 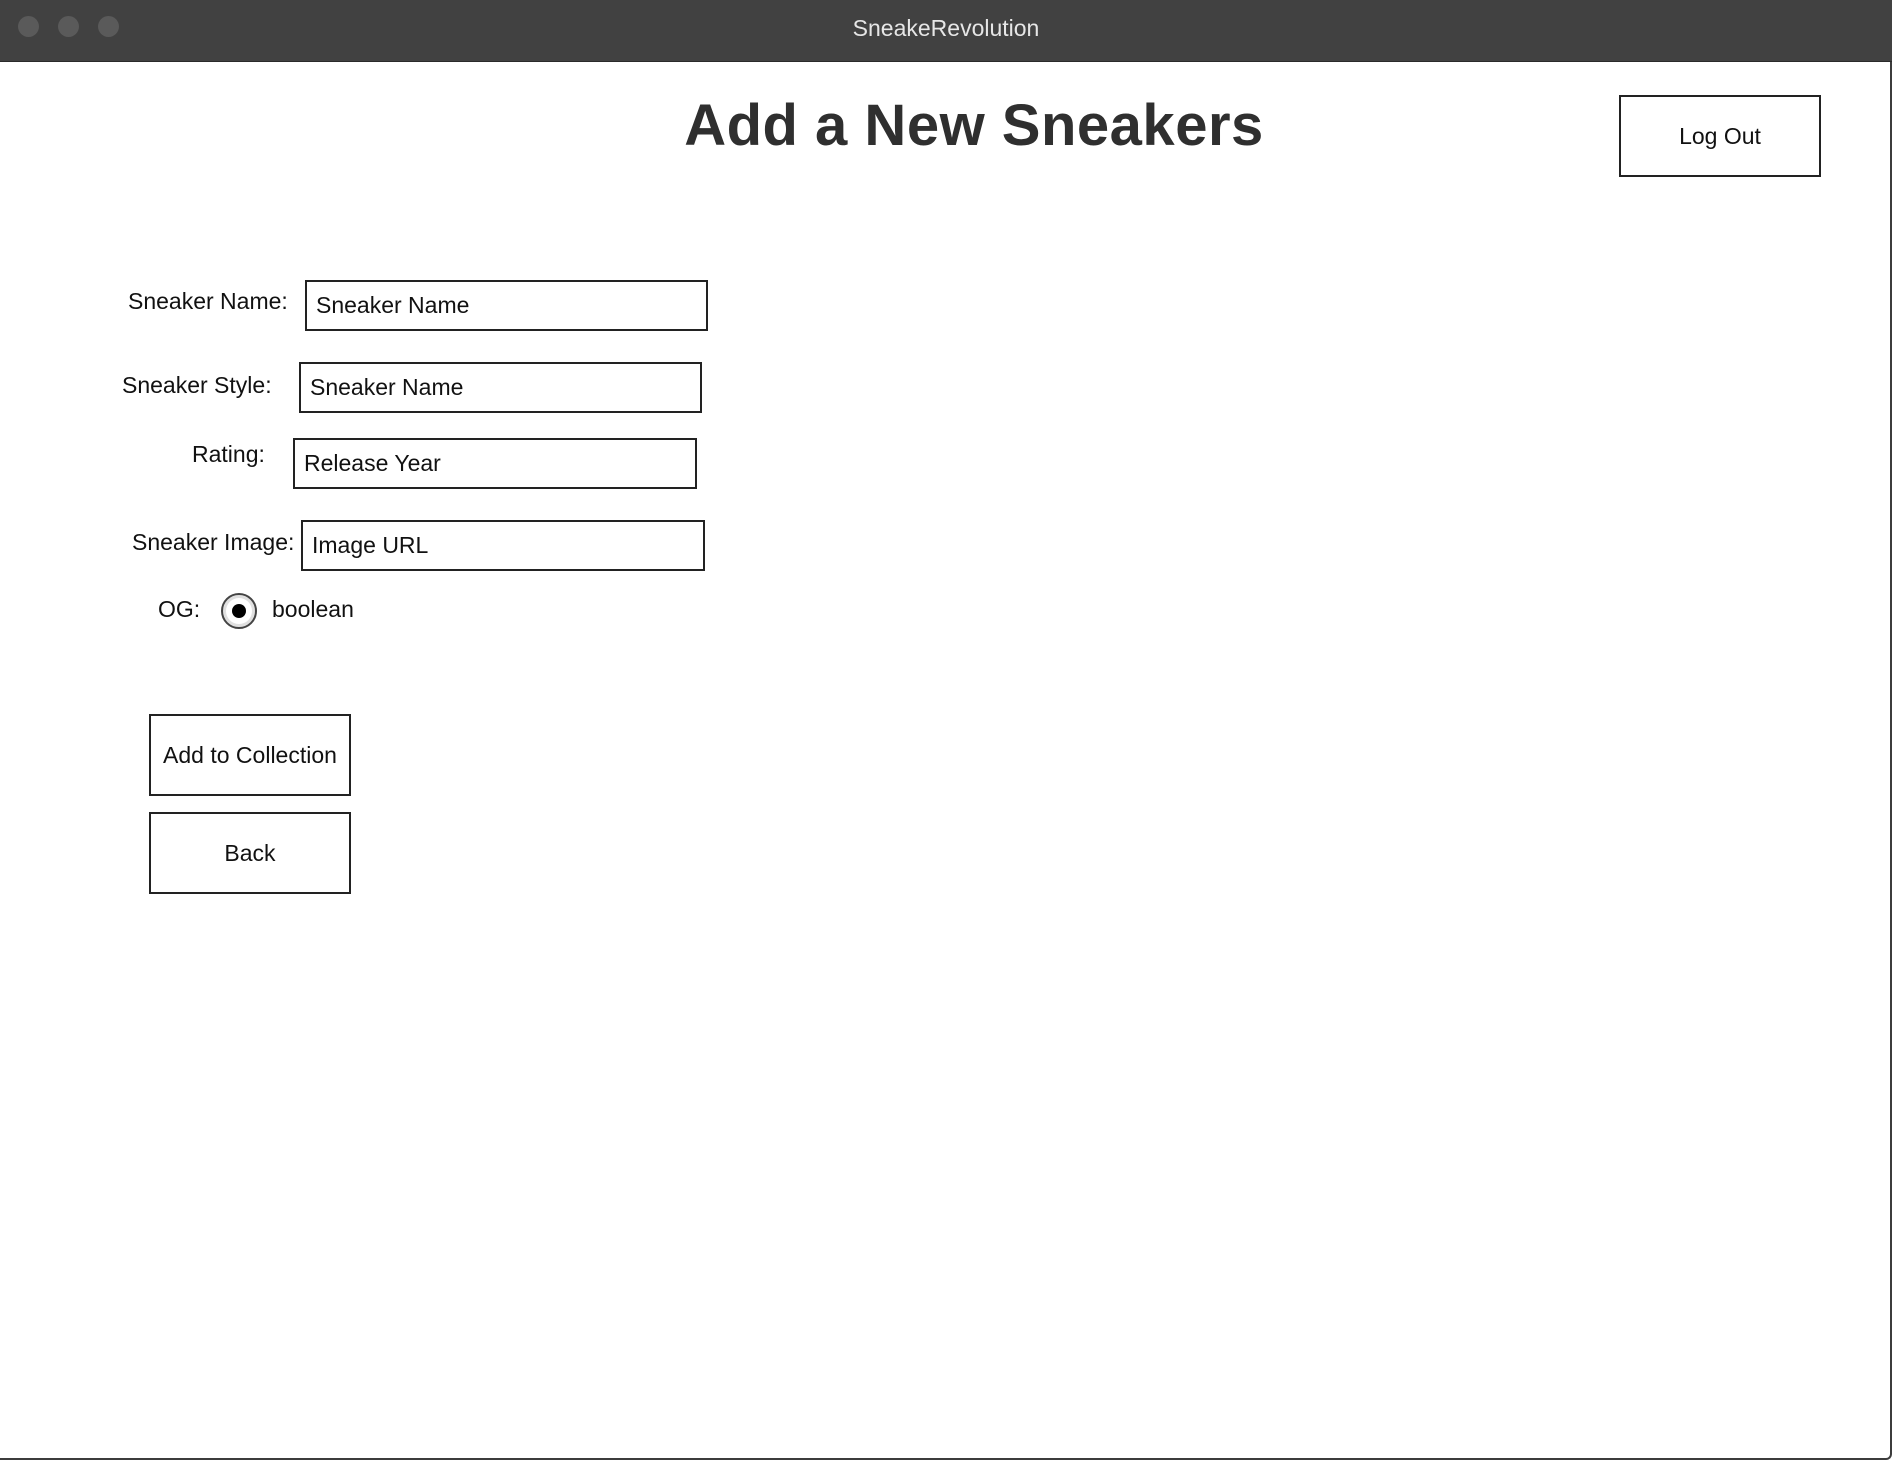 I want to click on window-title: SneakeRevolution, so click(x=946, y=28).